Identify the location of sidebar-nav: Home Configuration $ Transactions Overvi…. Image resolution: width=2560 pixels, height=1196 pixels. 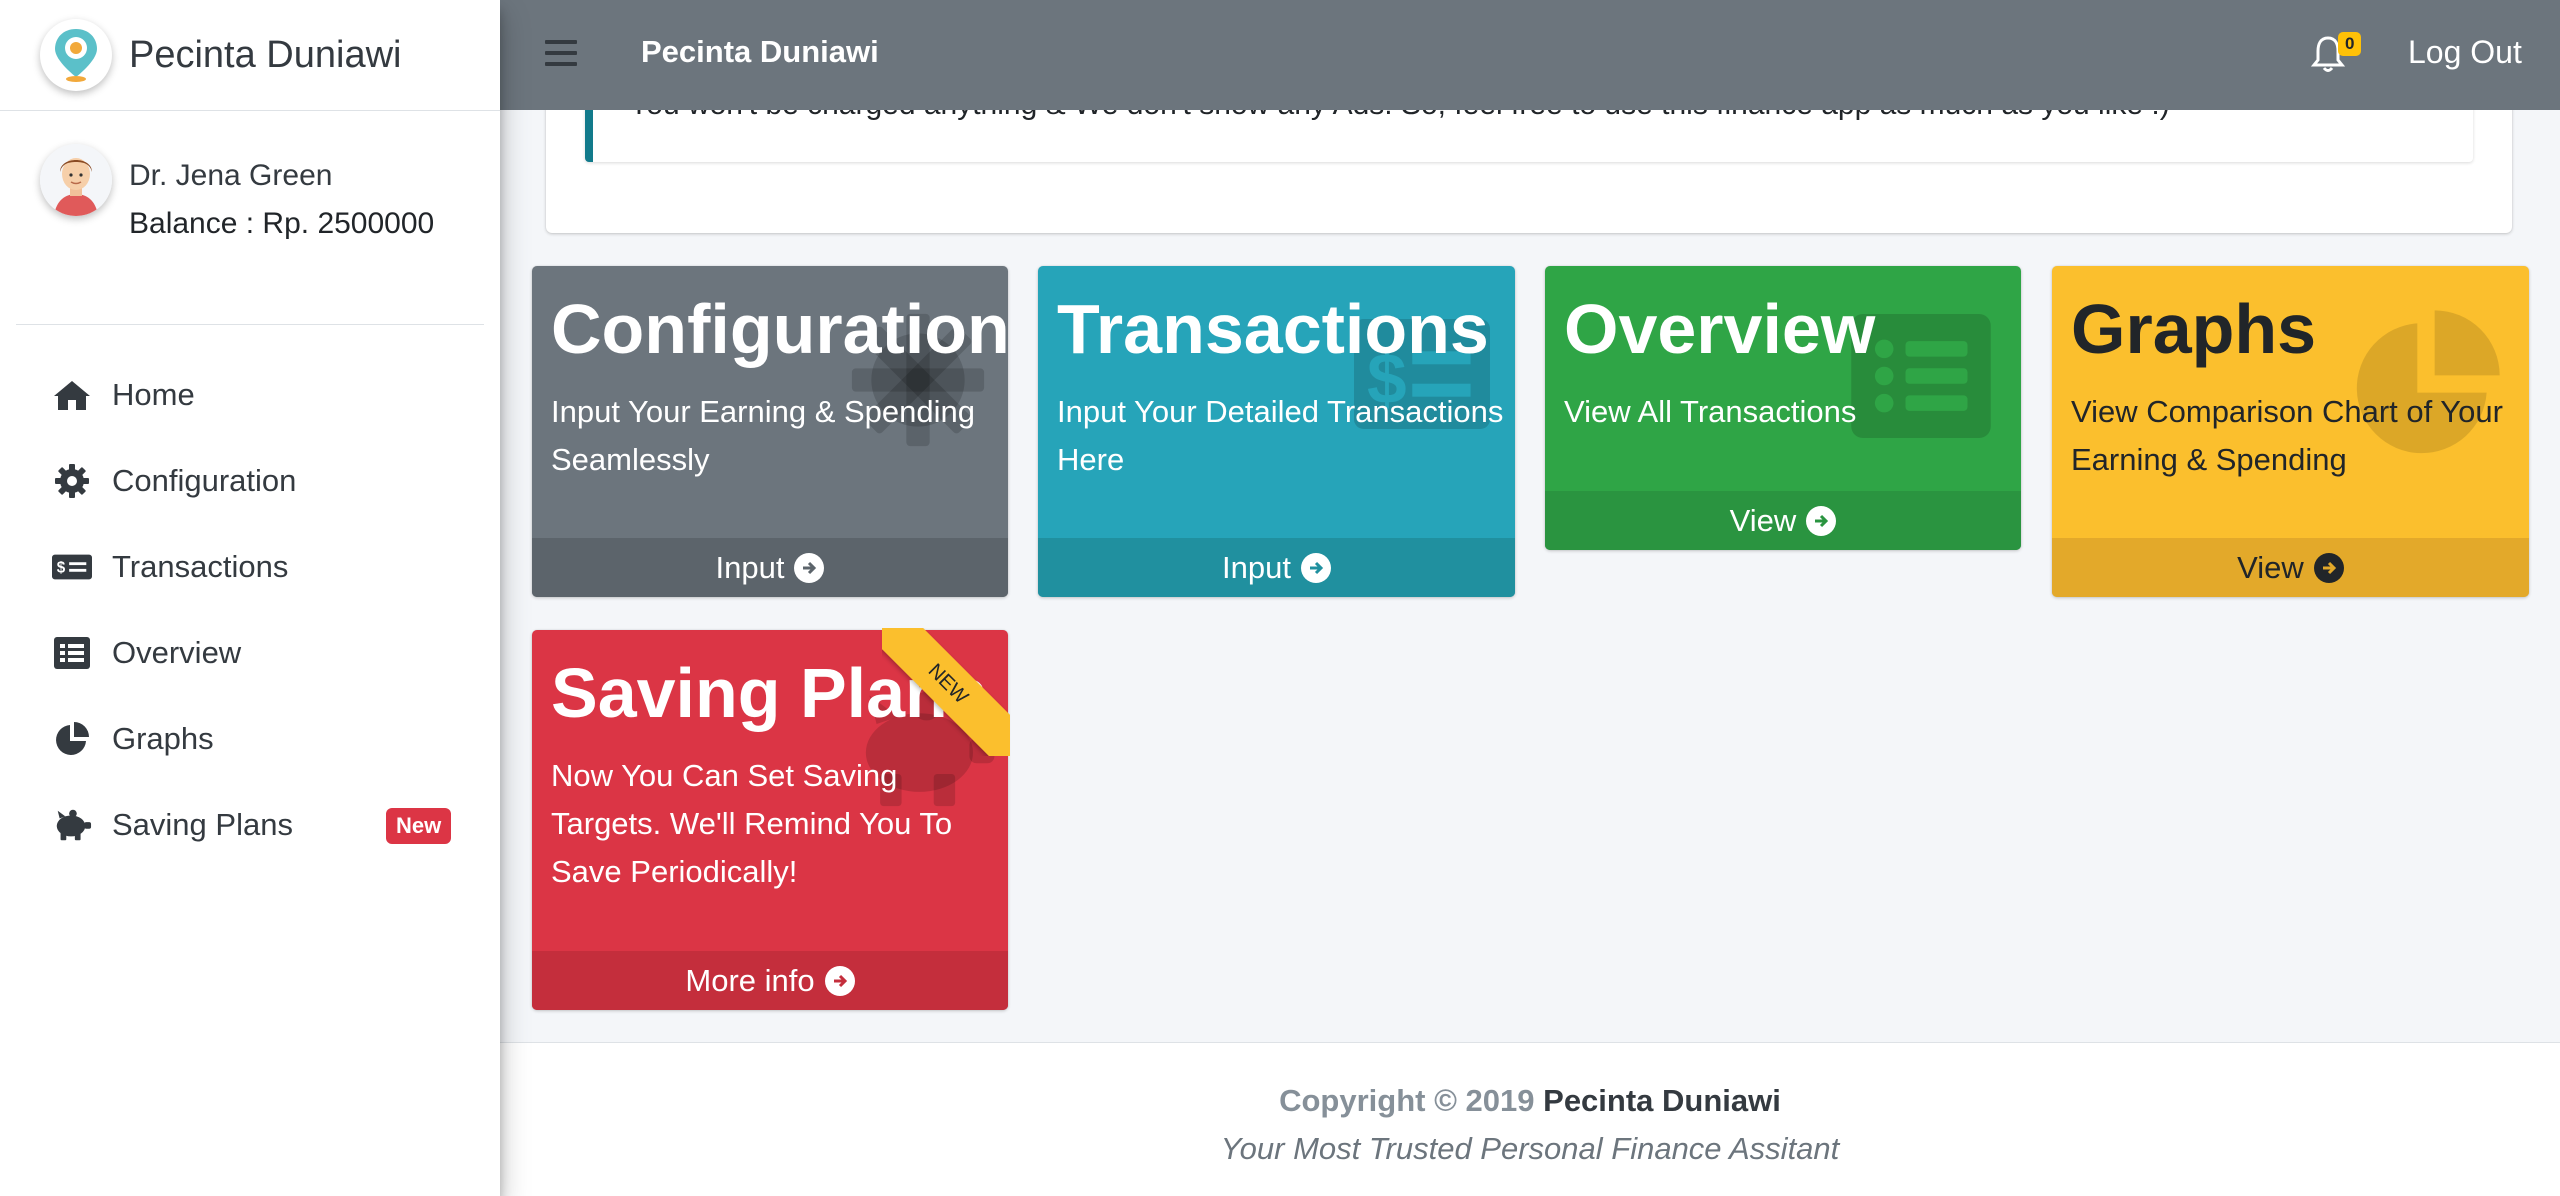
(250, 610).